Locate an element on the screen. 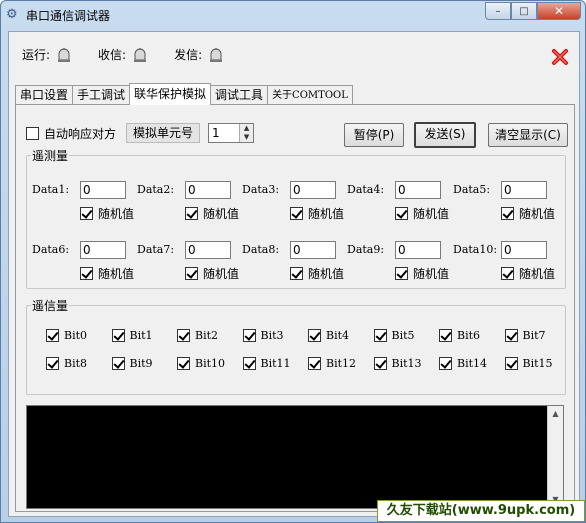  exit-icon is located at coordinates (560, 57).